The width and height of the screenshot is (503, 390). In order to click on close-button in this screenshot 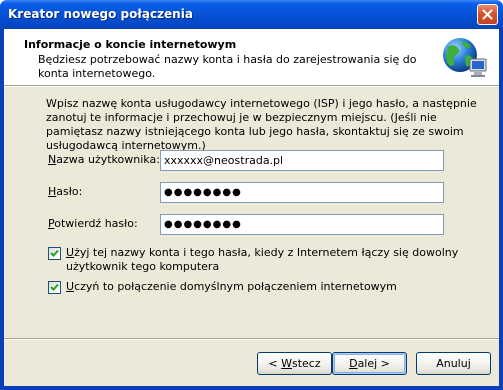, I will do `click(487, 14)`.